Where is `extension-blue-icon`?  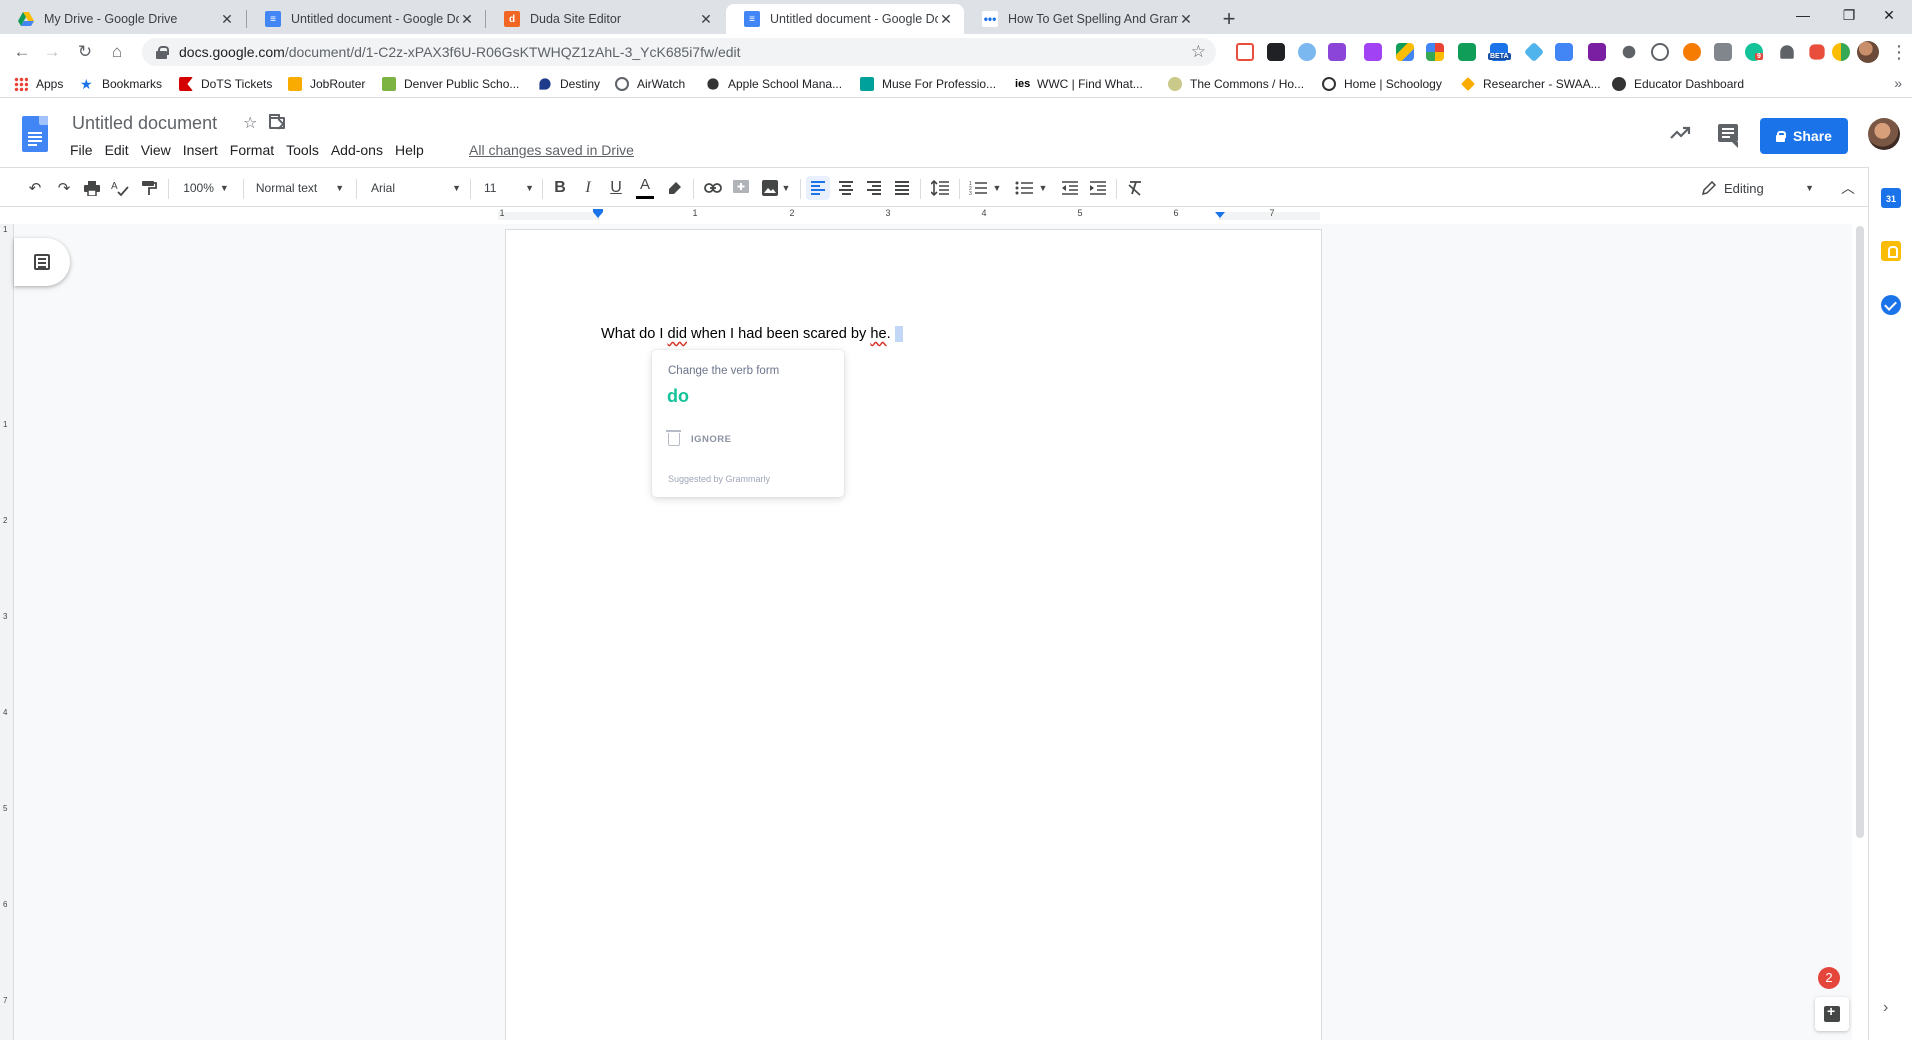
extension-blue-icon is located at coordinates (1564, 52).